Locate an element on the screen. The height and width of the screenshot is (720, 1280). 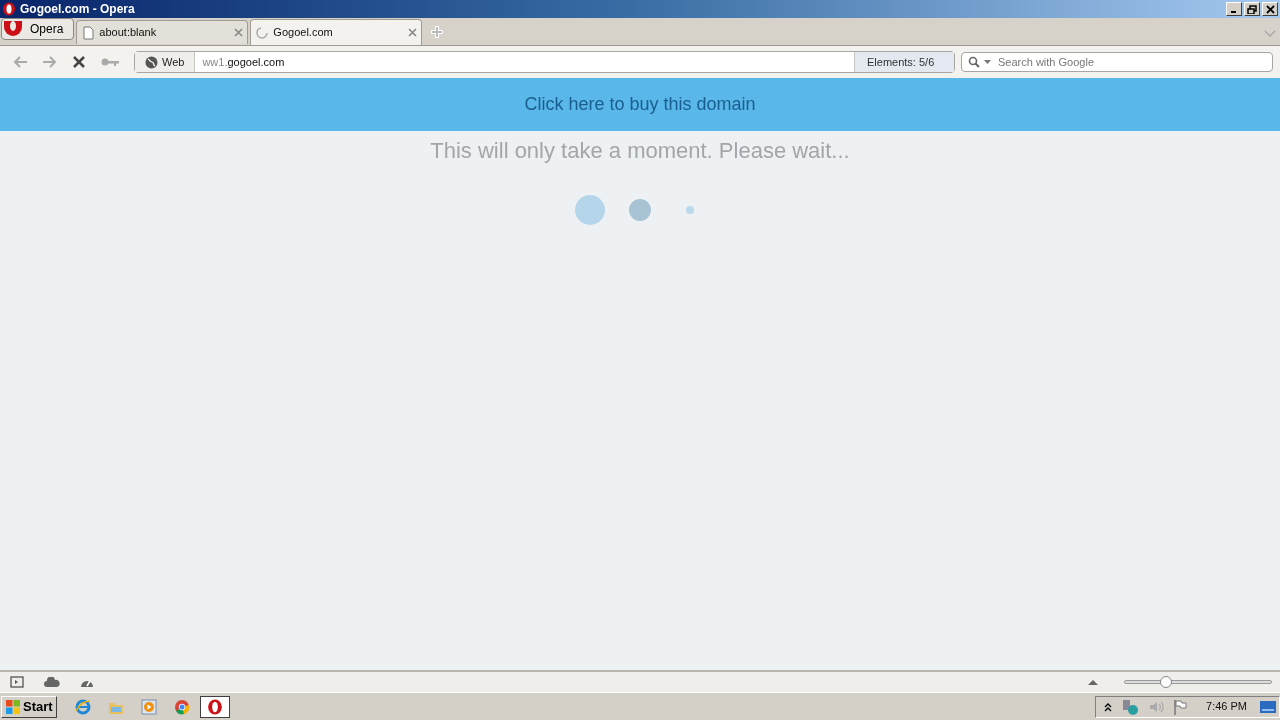
stop-icon is located at coordinates (79, 62).